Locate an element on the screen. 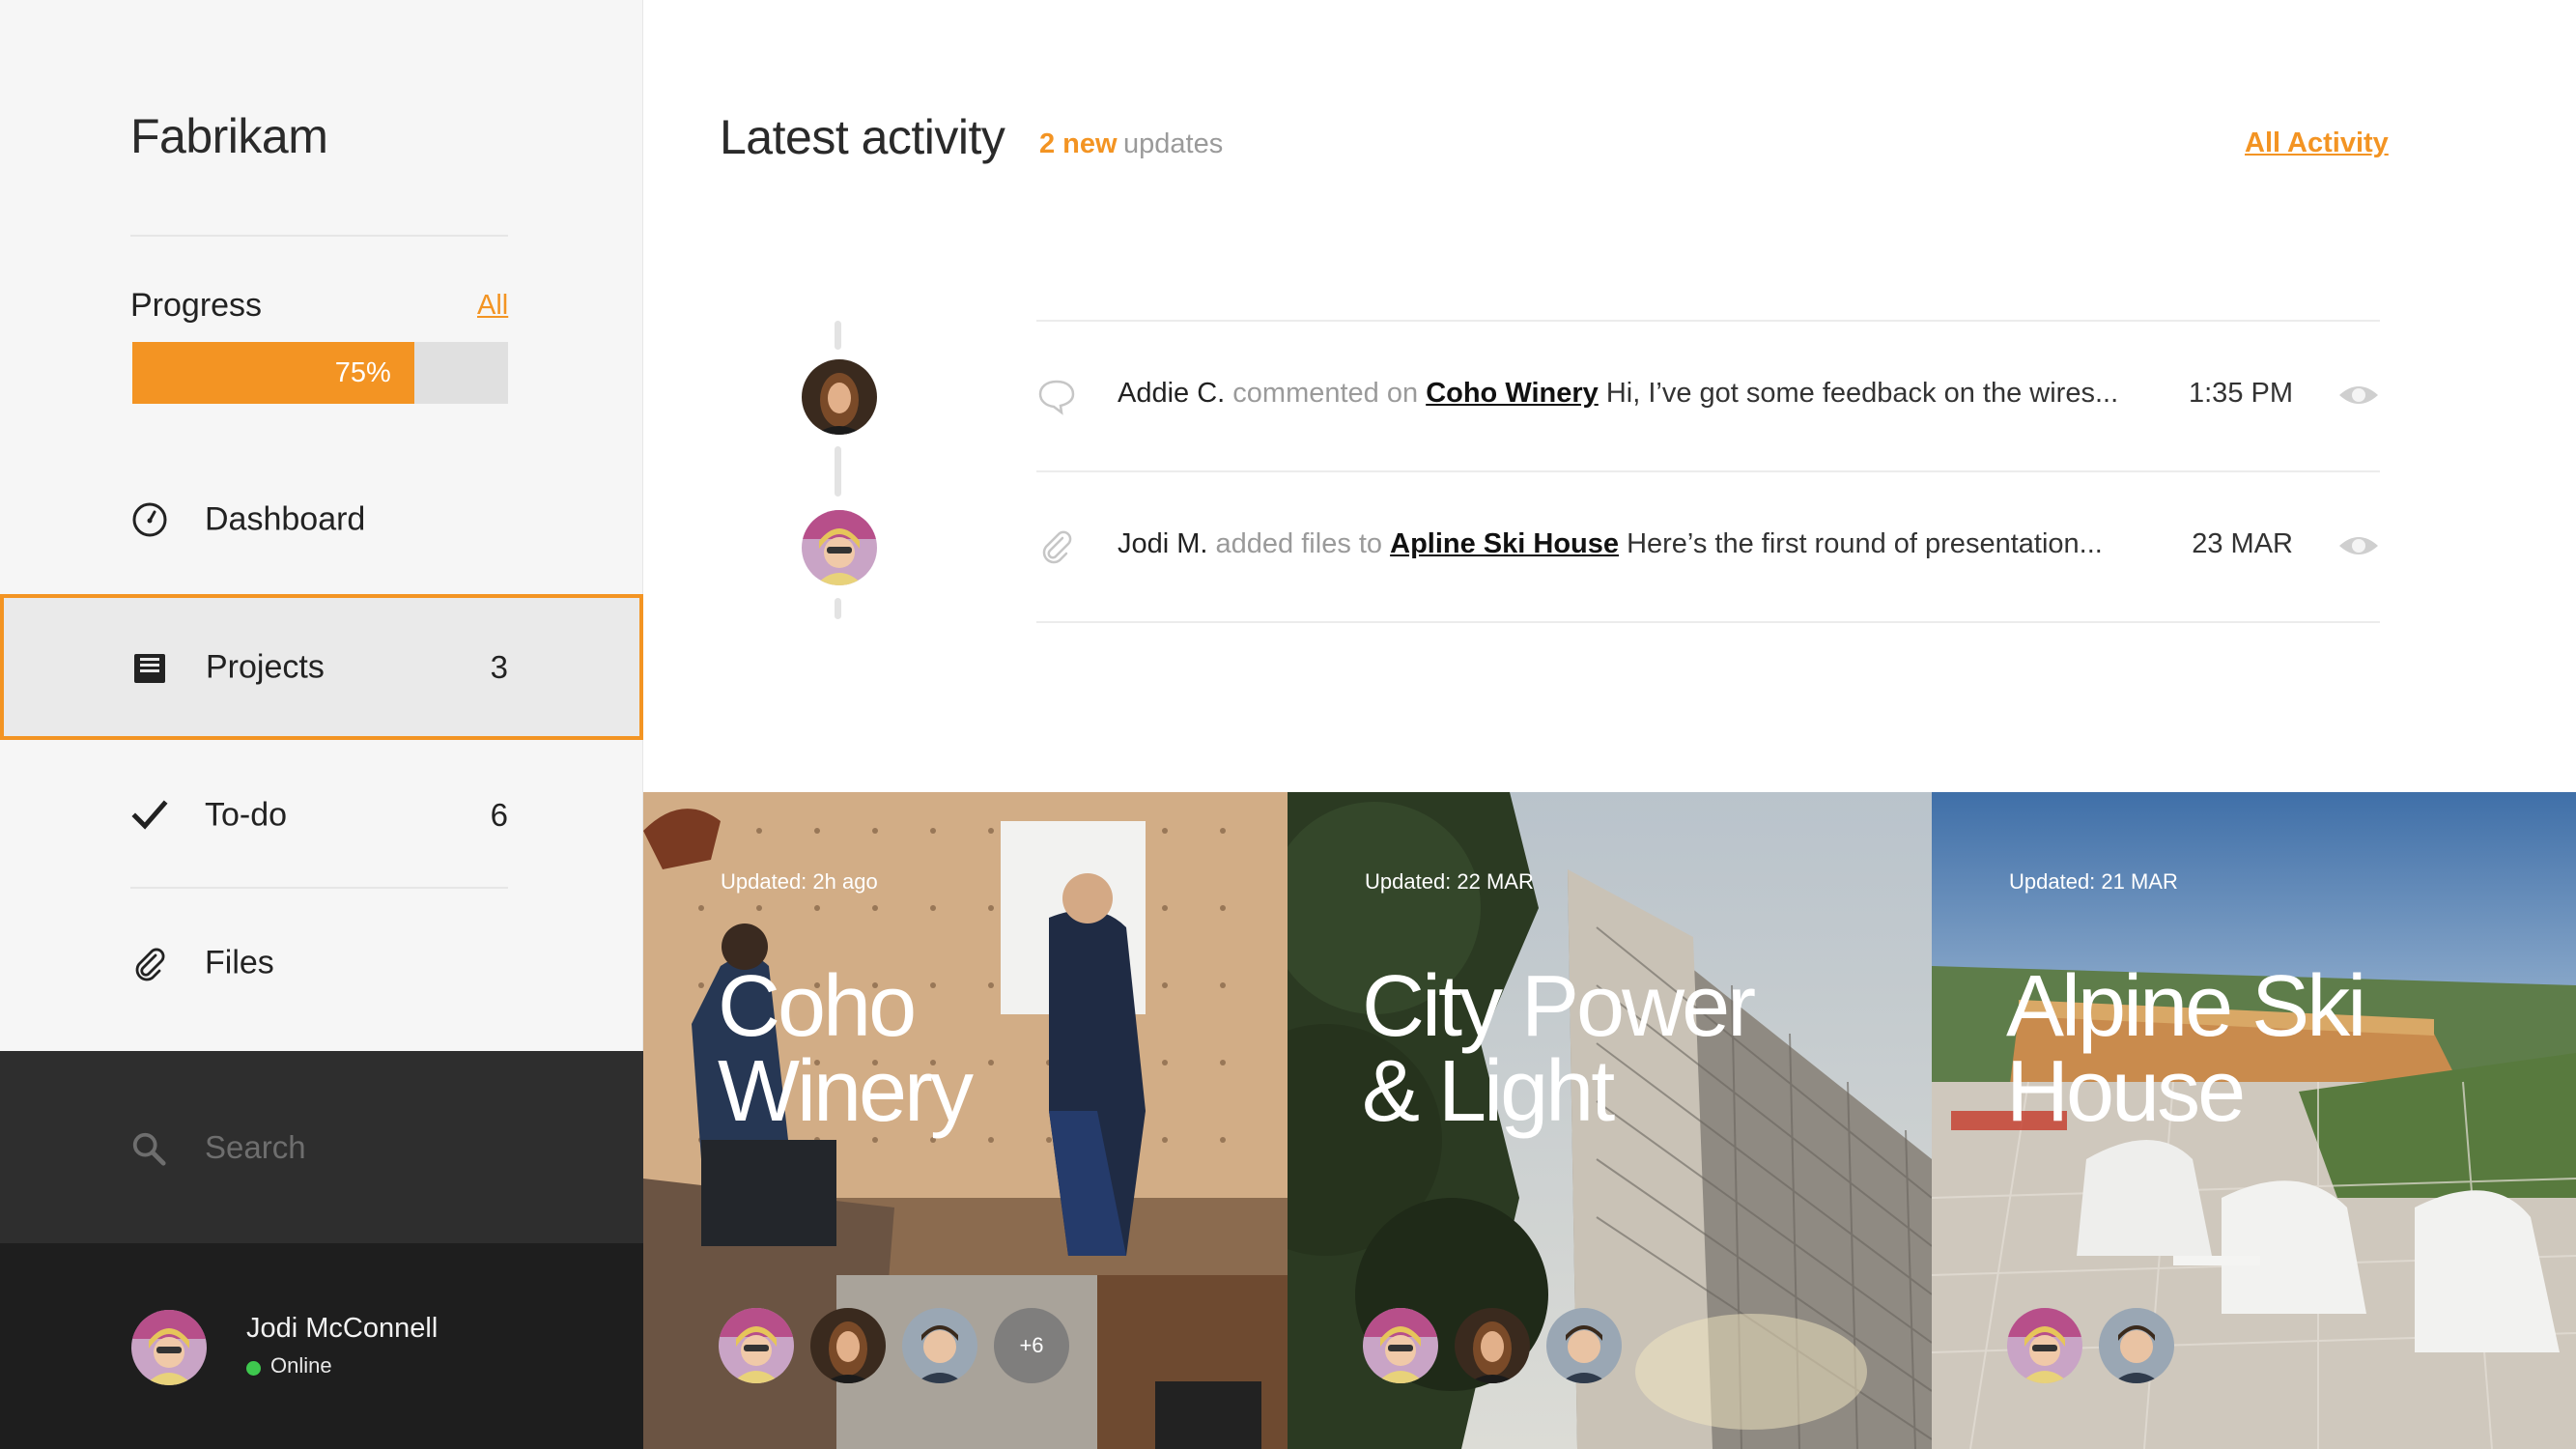 Image resolution: width=2576 pixels, height=1449 pixels. project-card-city-power-light: Updated: 22 MAR City Power & Light is located at coordinates (1610, 1120).